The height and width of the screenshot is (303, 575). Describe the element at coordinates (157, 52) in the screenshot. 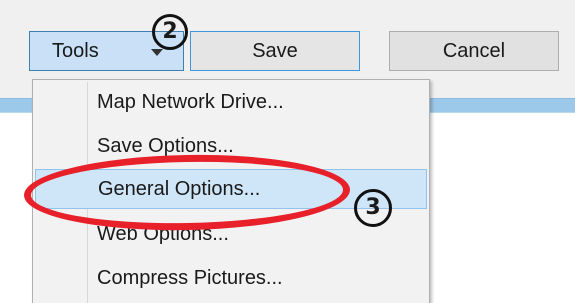

I see `dropdown-arrow-icon` at that location.